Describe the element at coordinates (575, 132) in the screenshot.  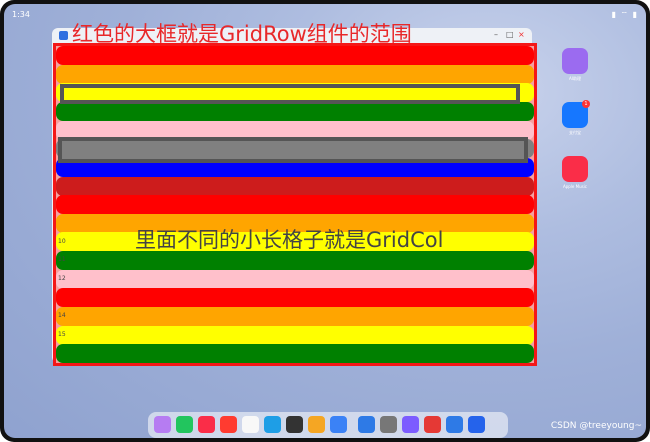
I see `app-label: 支付宝` at that location.